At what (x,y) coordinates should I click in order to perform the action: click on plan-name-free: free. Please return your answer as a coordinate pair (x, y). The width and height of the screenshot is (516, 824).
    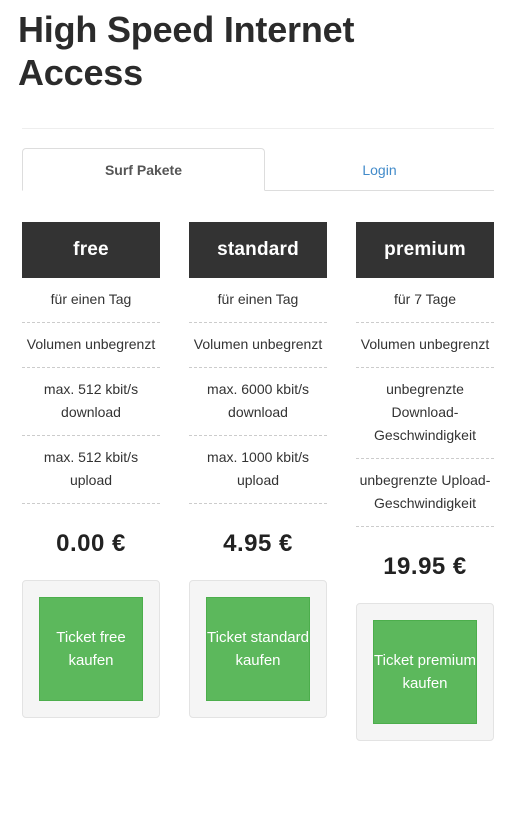
    Looking at the image, I should click on (91, 250).